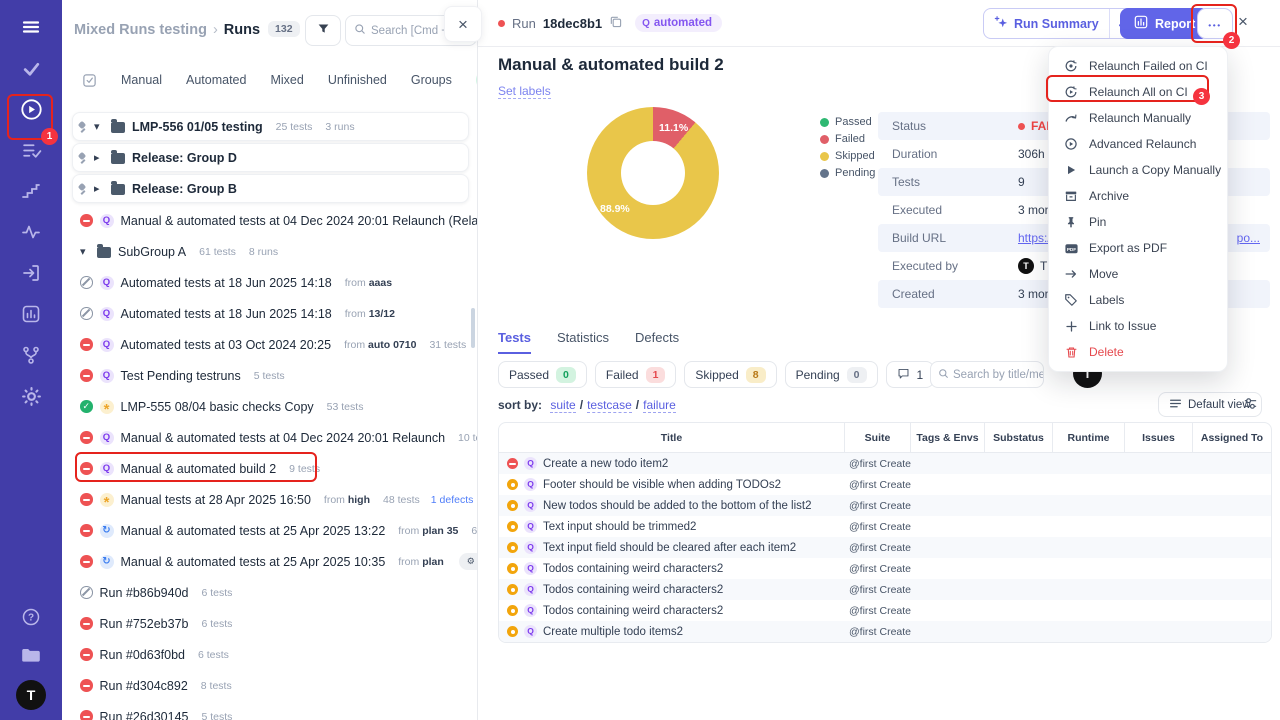 This screenshot has height=720, width=1280. Describe the element at coordinates (1215, 23) in the screenshot. I see `more-actions-button` at that location.